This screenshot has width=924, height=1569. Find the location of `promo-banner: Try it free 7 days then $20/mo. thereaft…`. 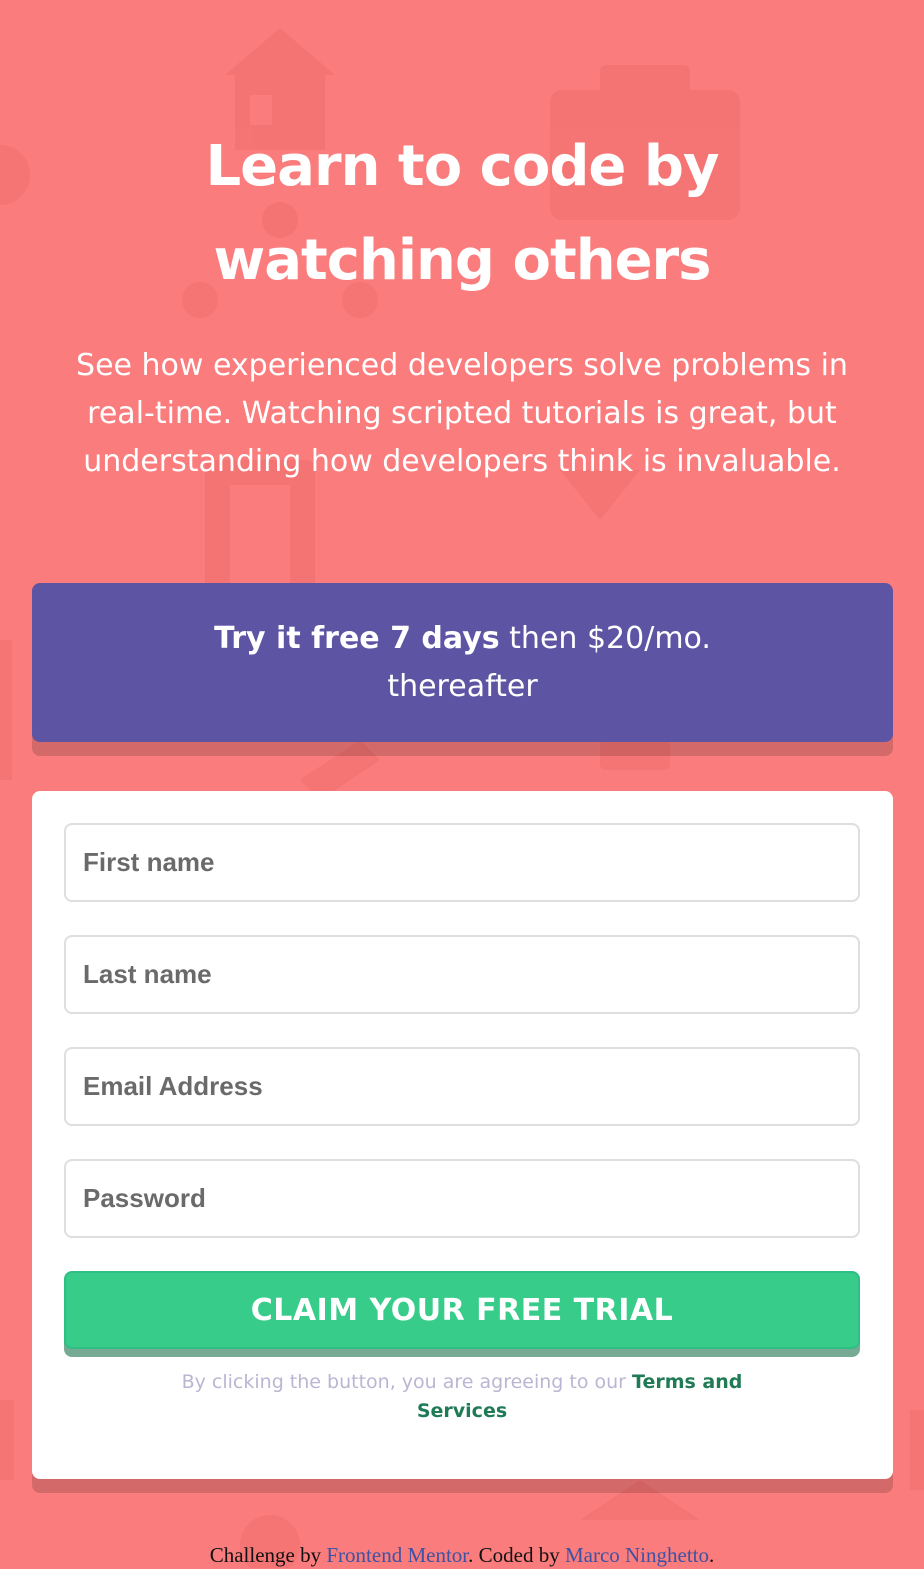

promo-banner: Try it free 7 days then $20/mo. thereaft… is located at coordinates (462, 662).